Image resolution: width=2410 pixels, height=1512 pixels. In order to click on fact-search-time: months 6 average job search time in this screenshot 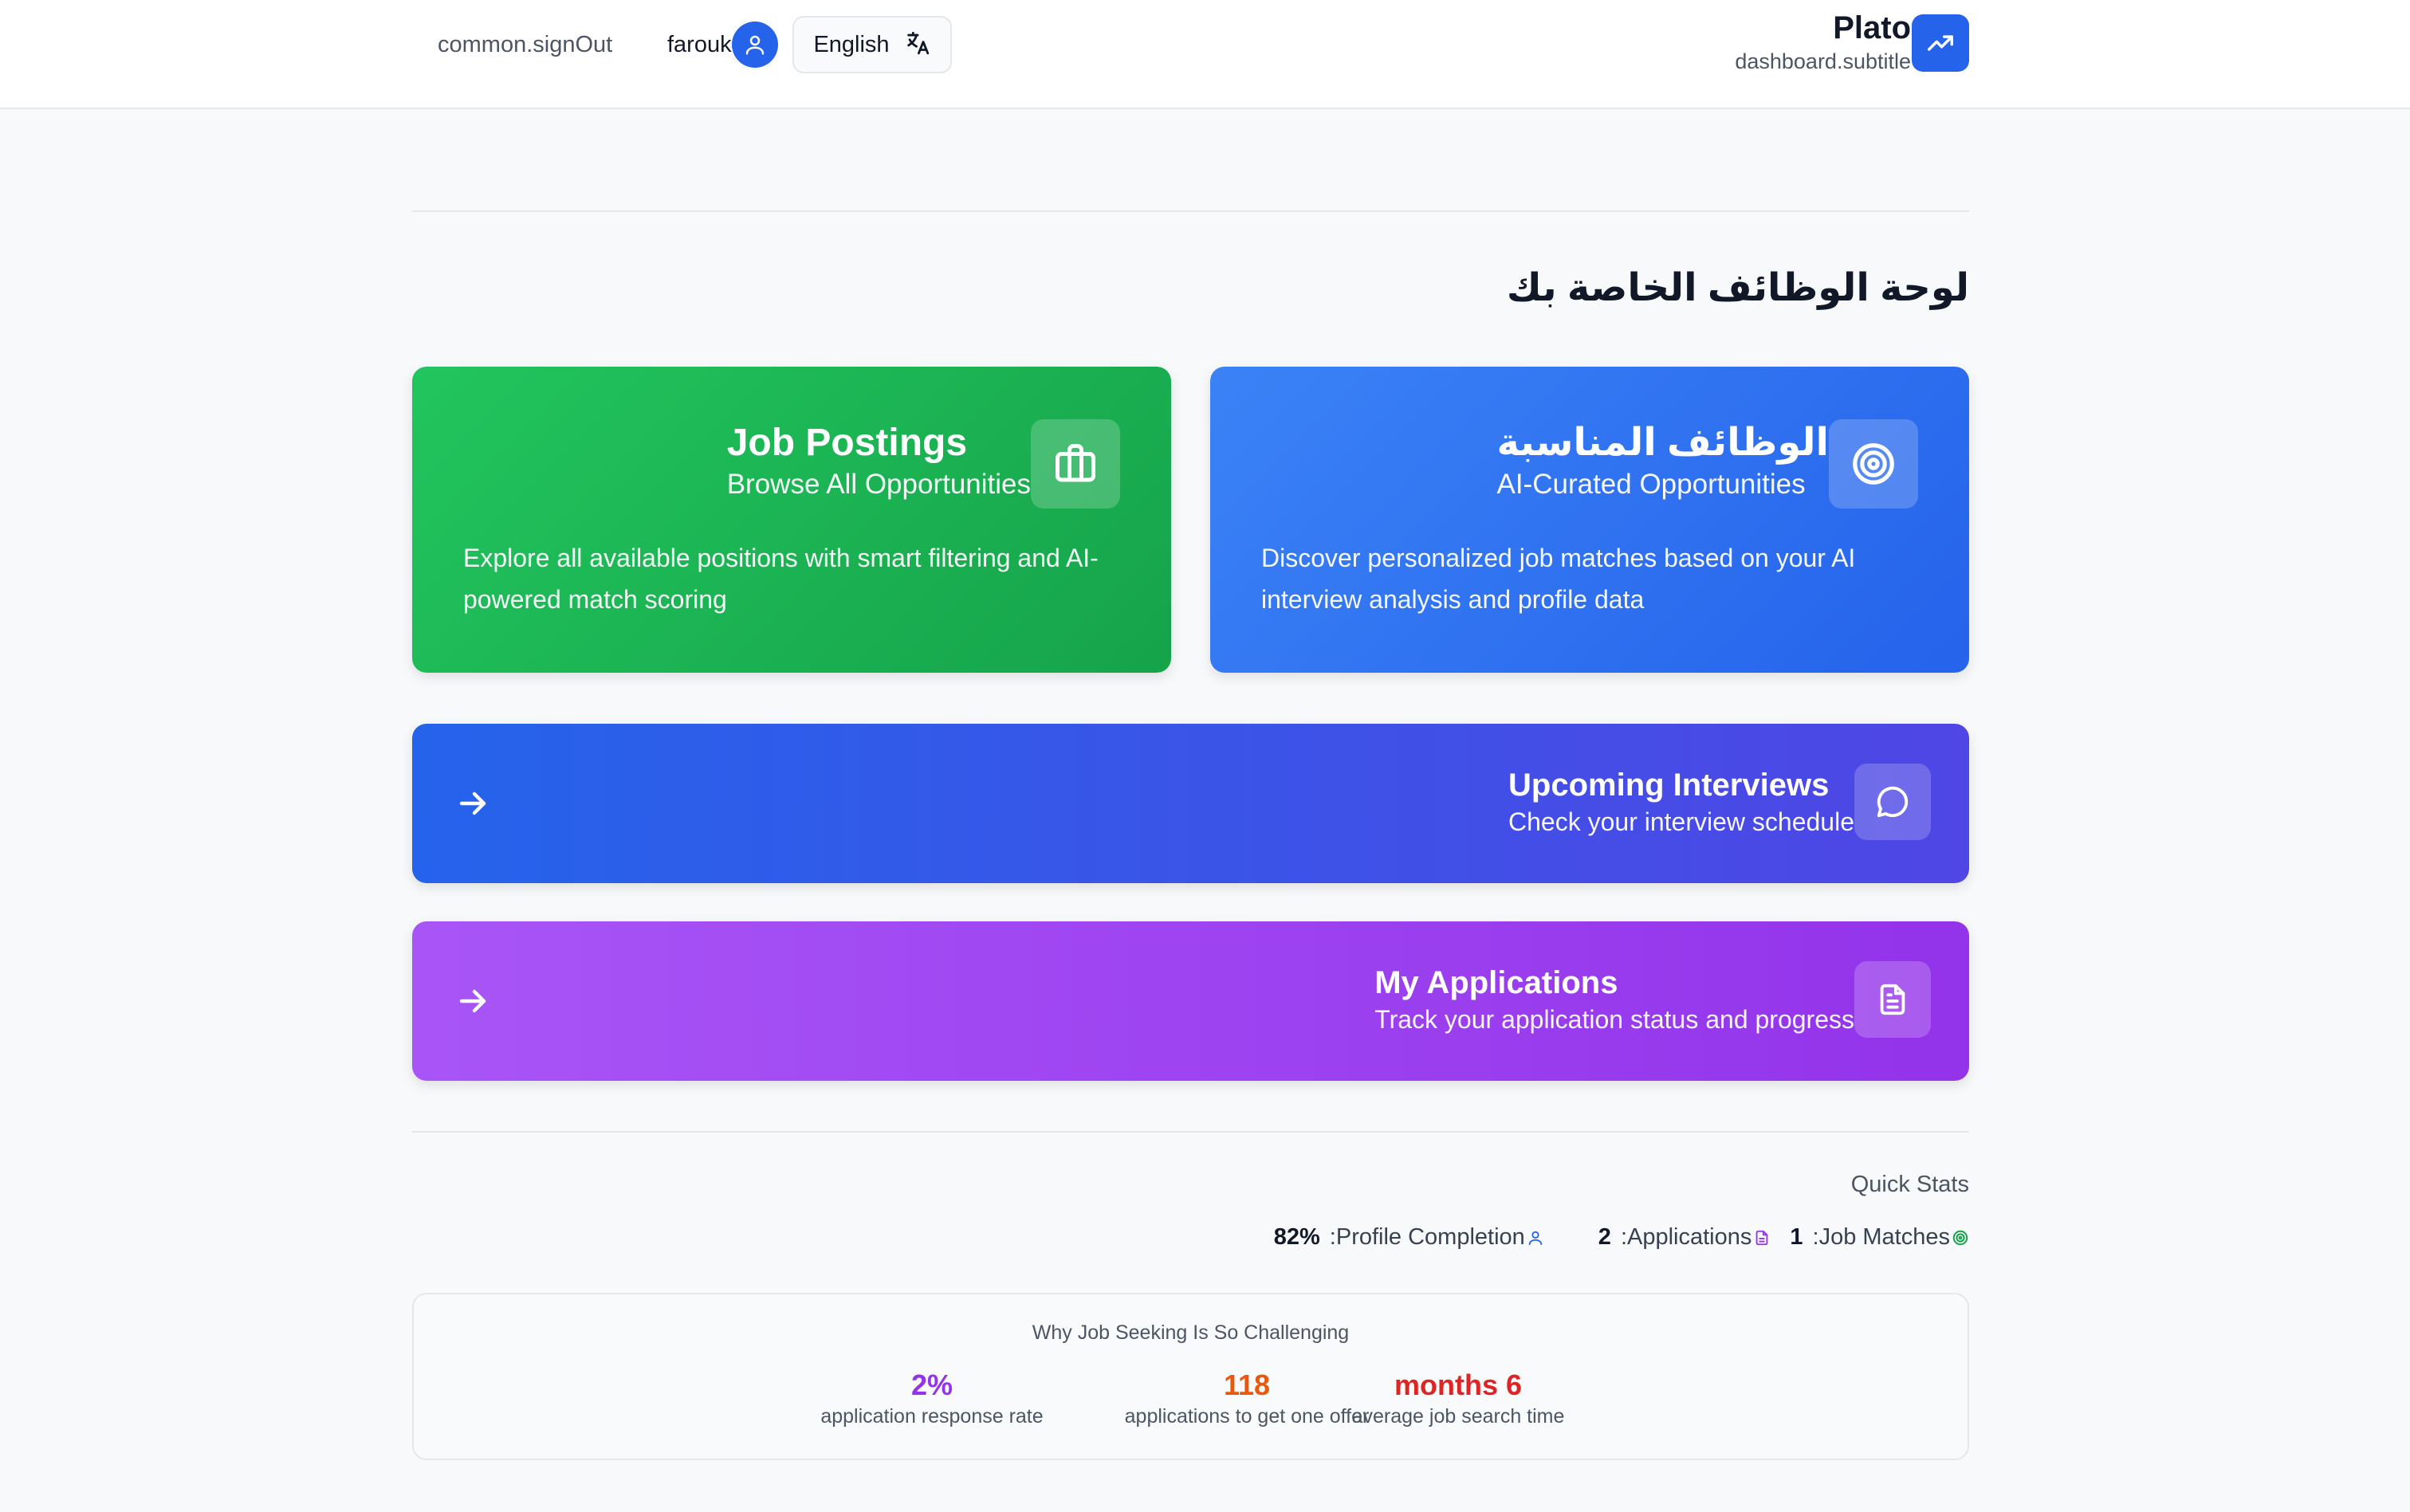, I will do `click(1458, 1399)`.